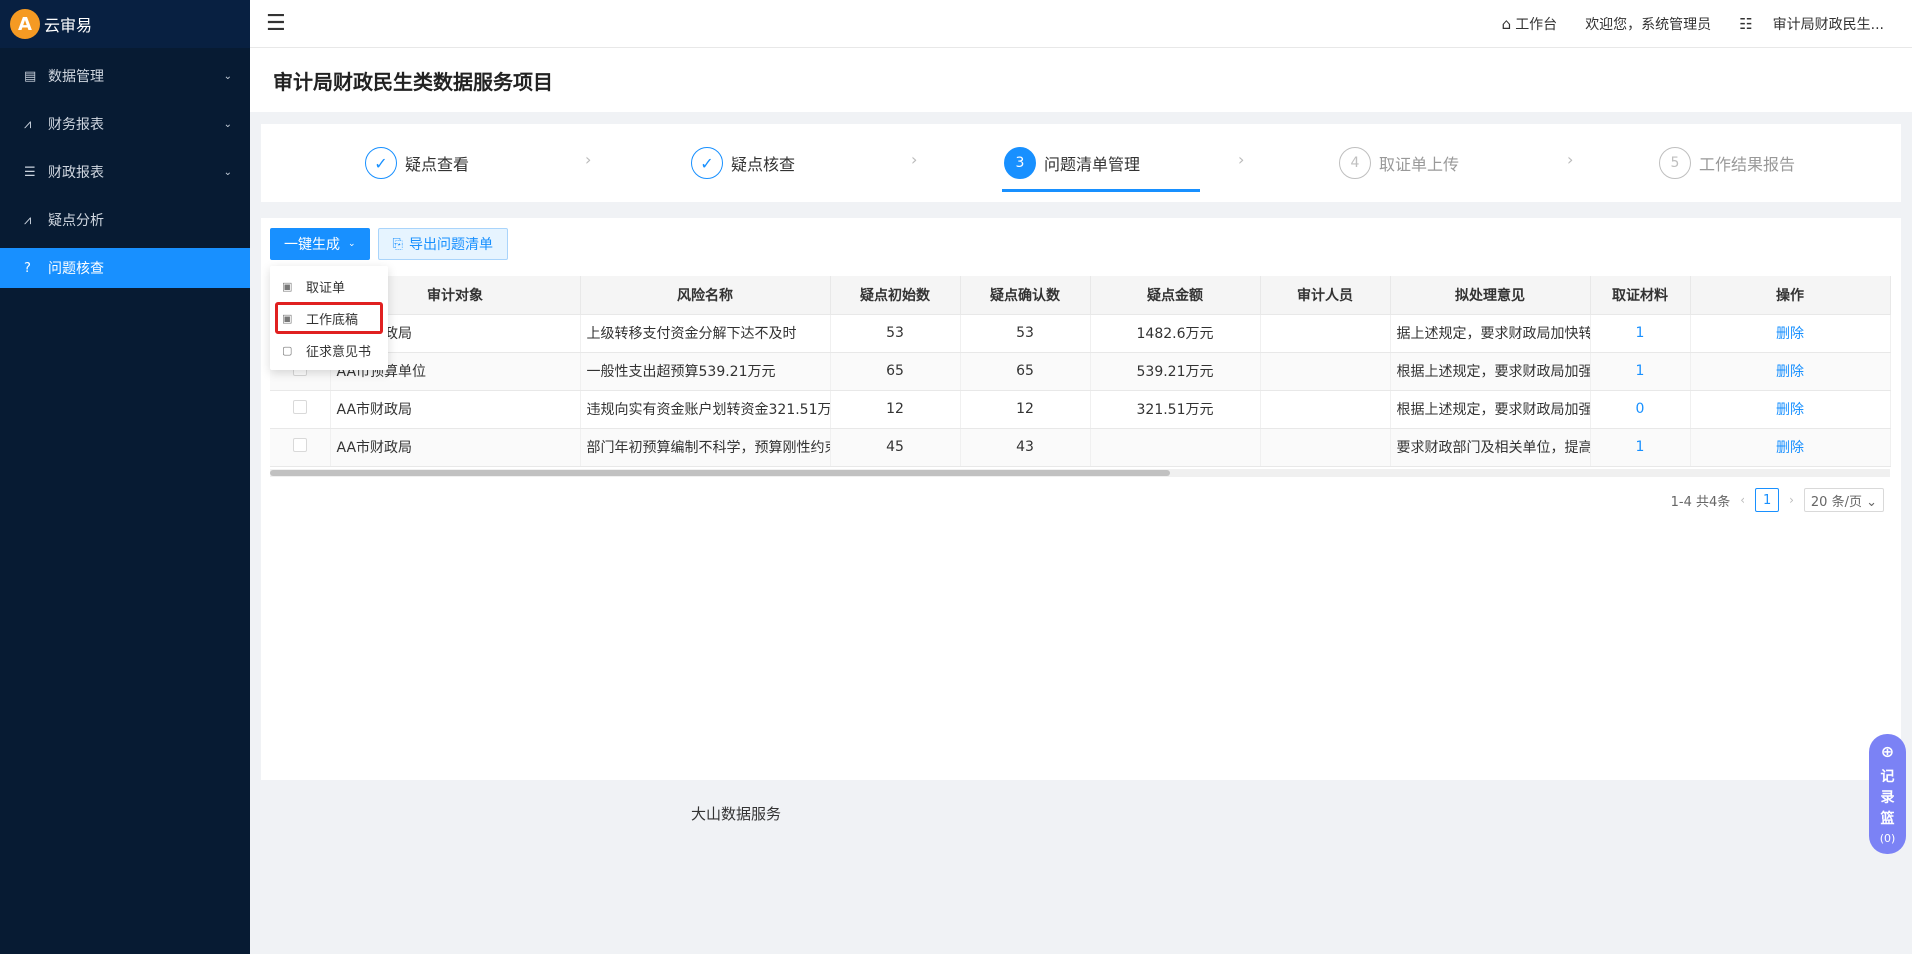 The width and height of the screenshot is (1912, 954). I want to click on cell-risk: 违规向实有资金账户划转资金321.51万元, so click(705, 409).